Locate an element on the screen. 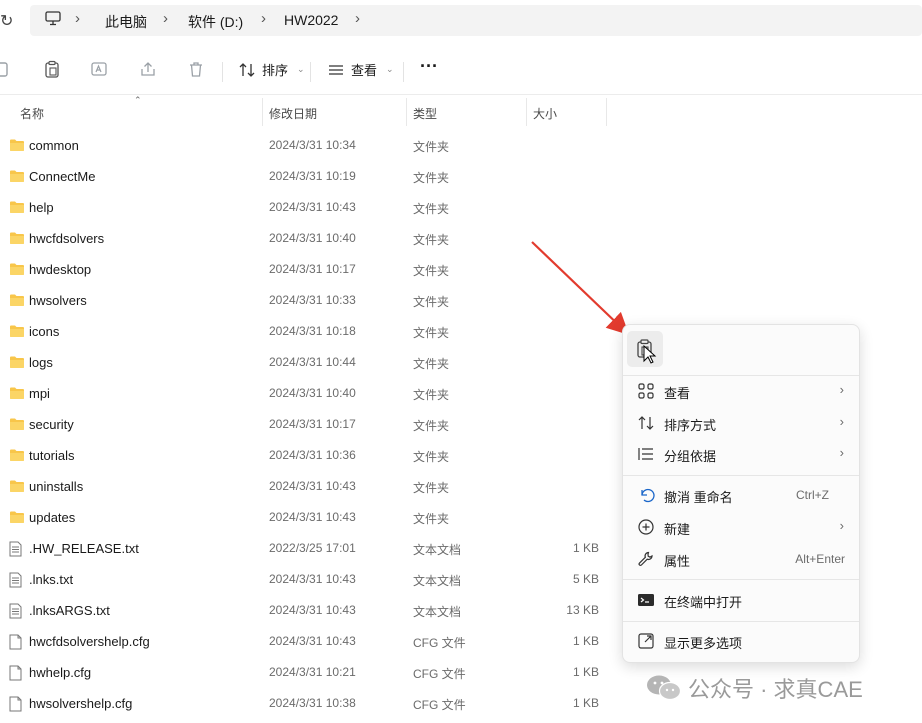  shortcut-text: Ctrl+Z is located at coordinates (812, 495).